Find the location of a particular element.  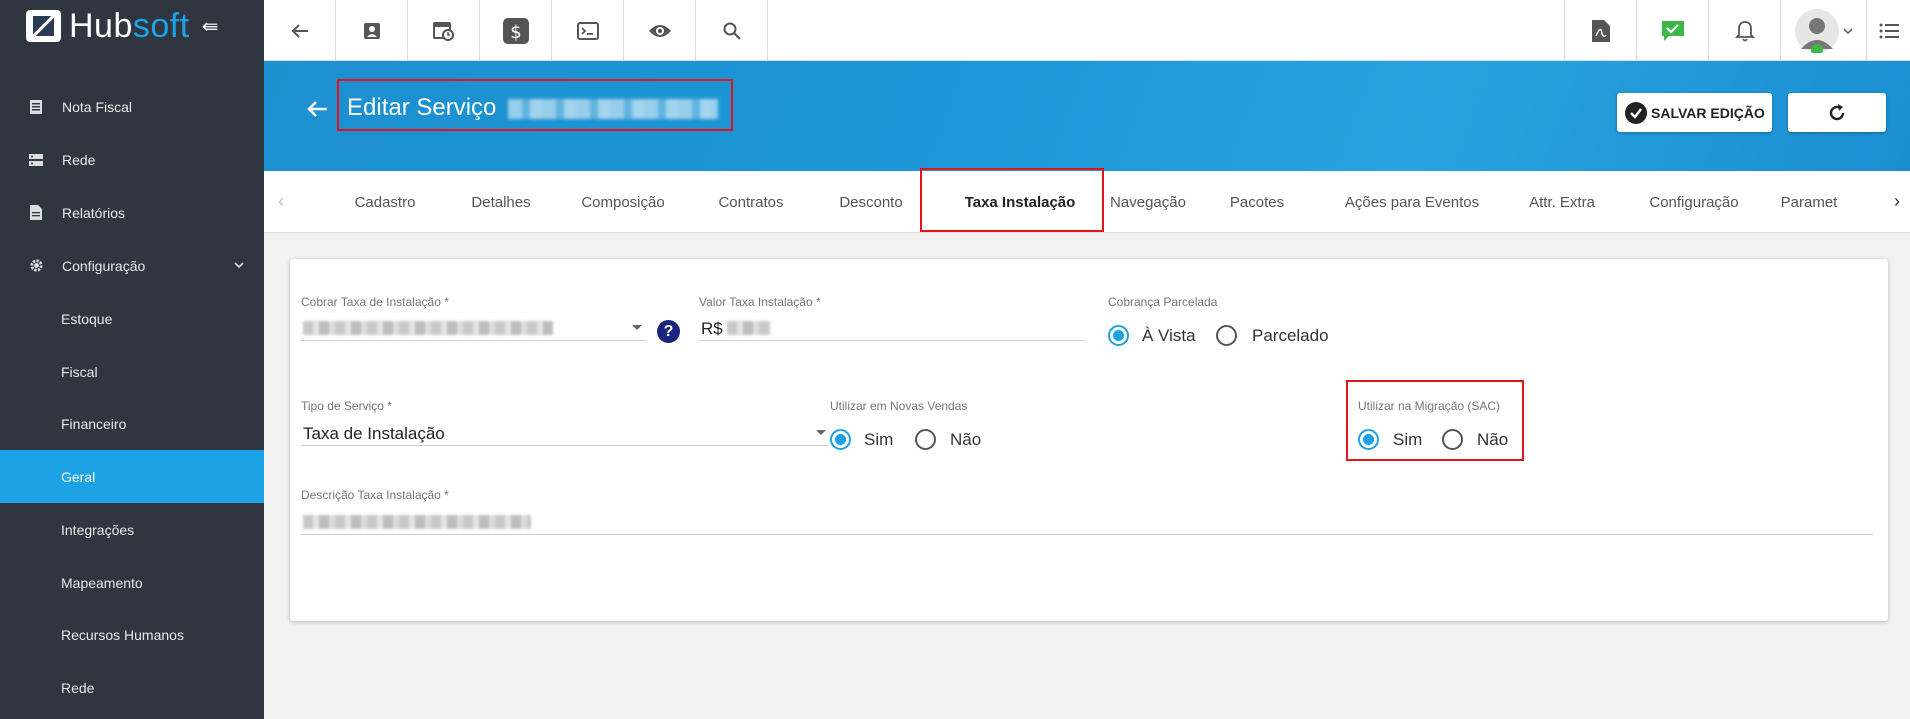

pdf-file-icon is located at coordinates (1600, 30).